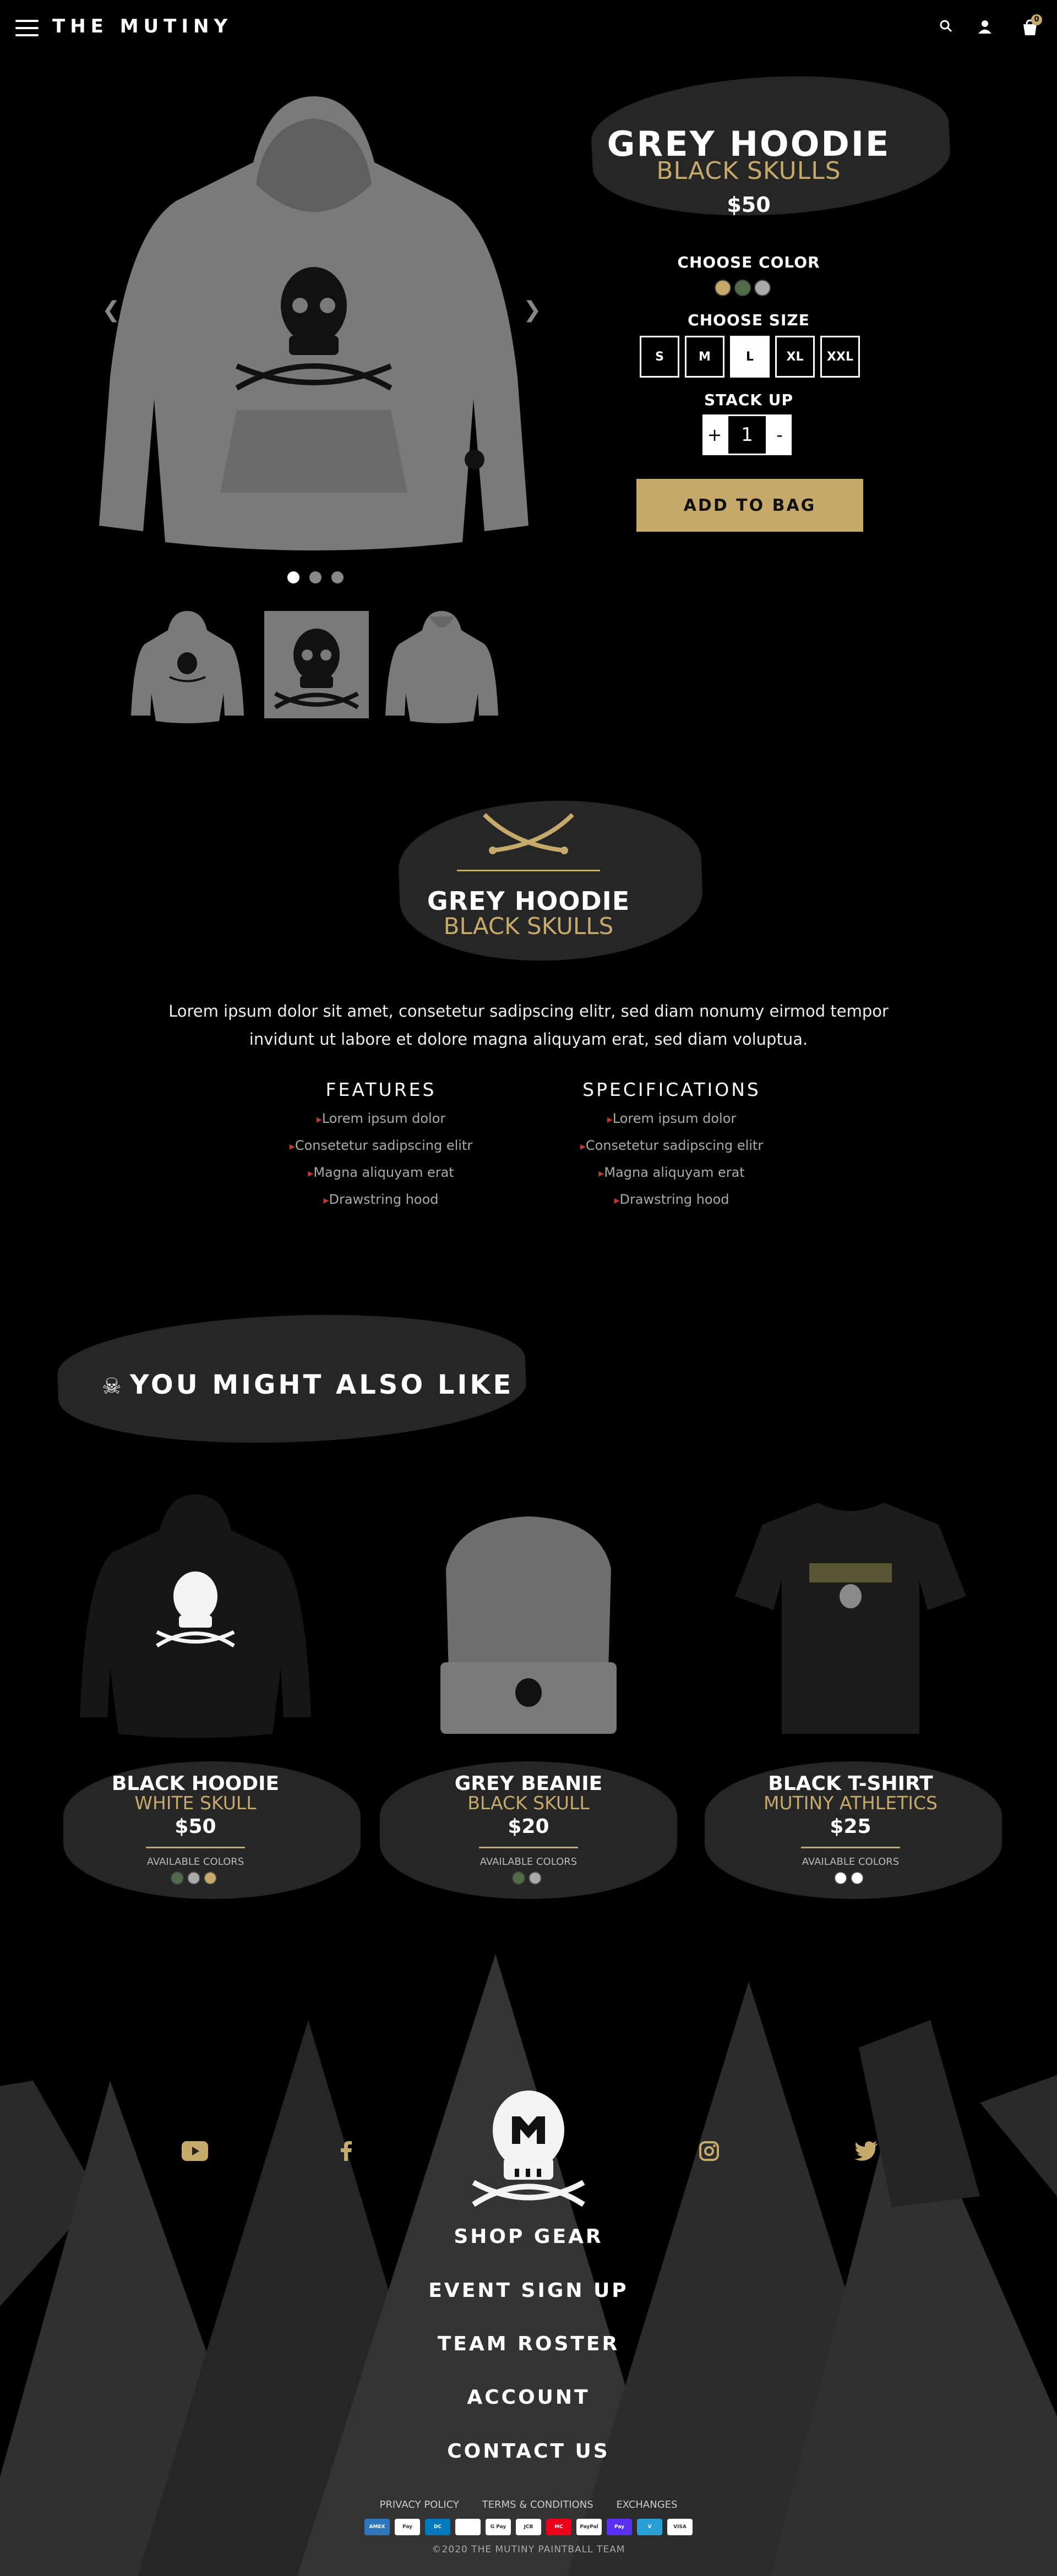 Image resolution: width=1057 pixels, height=2576 pixels. I want to click on privacy-policy-link: PRIVACY POLICY, so click(420, 2505).